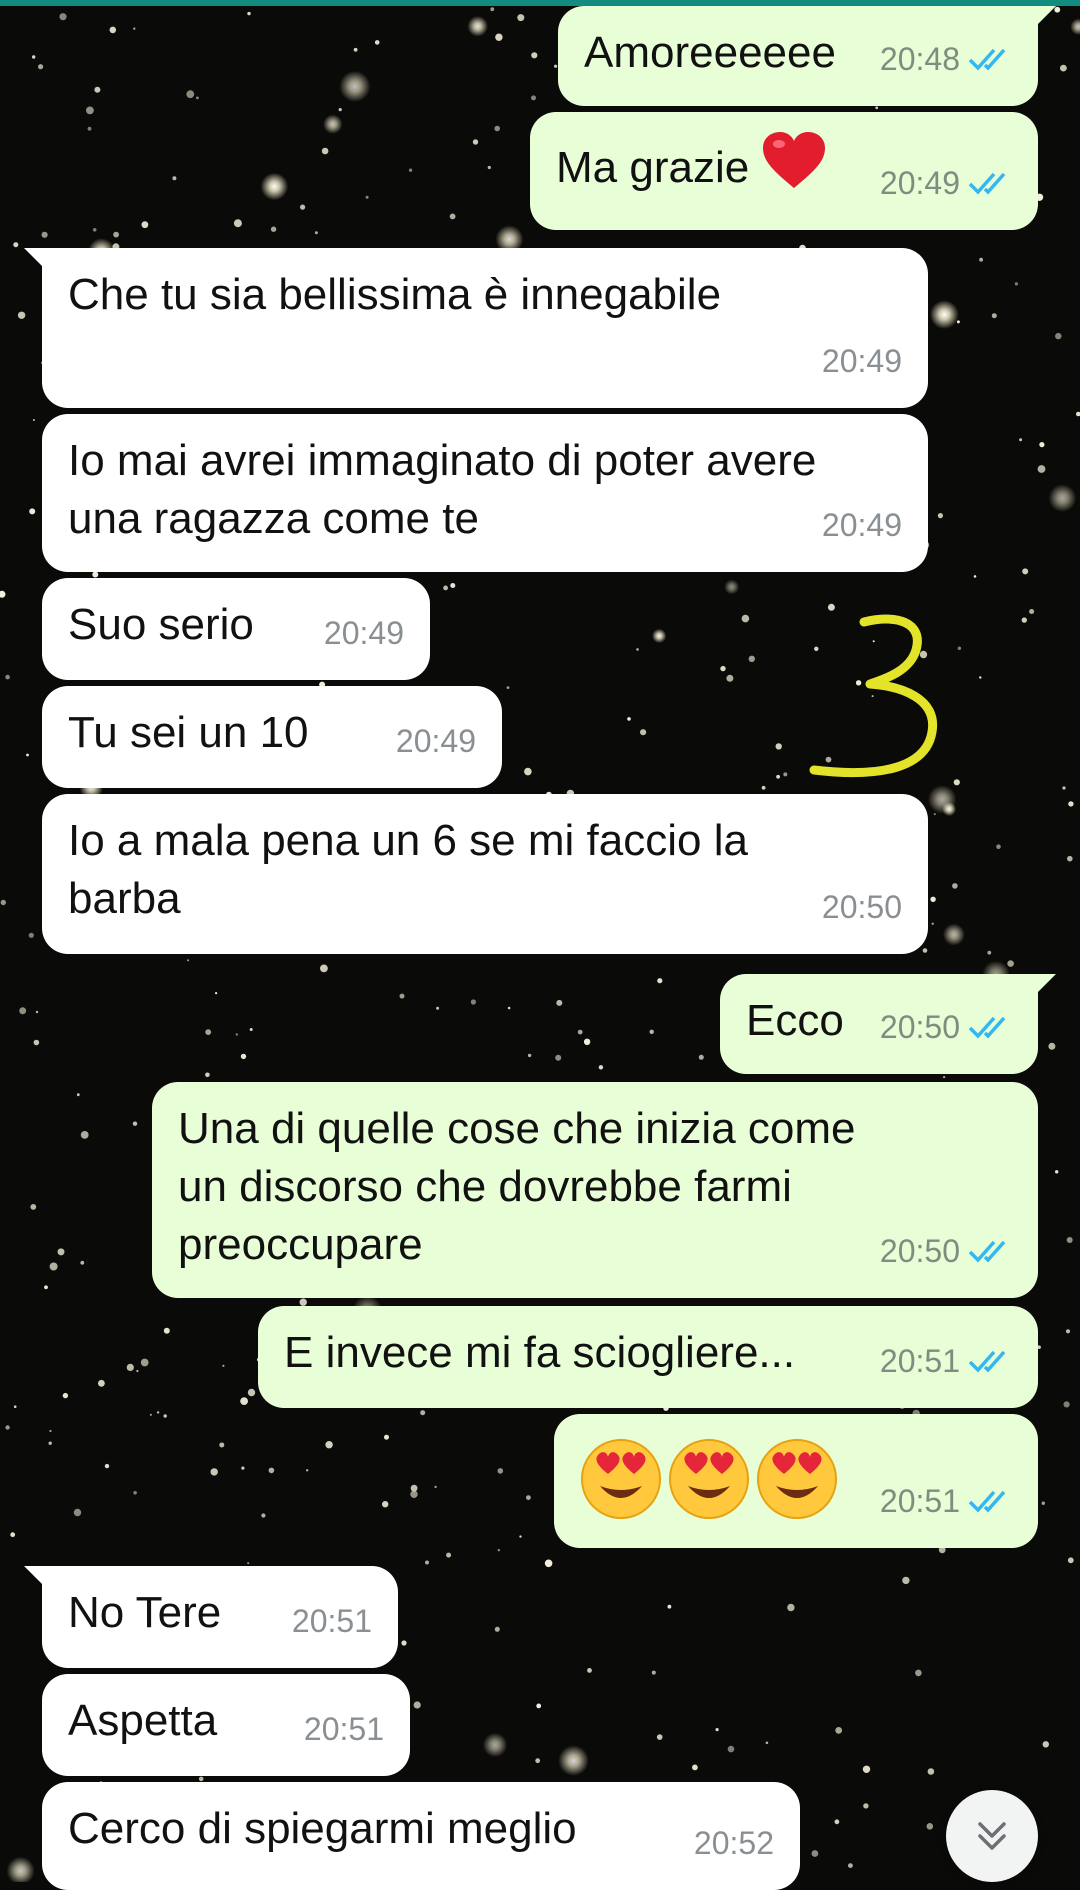 The width and height of the screenshot is (1080, 1890). Describe the element at coordinates (733, 1843) in the screenshot. I see `message-time: 20:52` at that location.